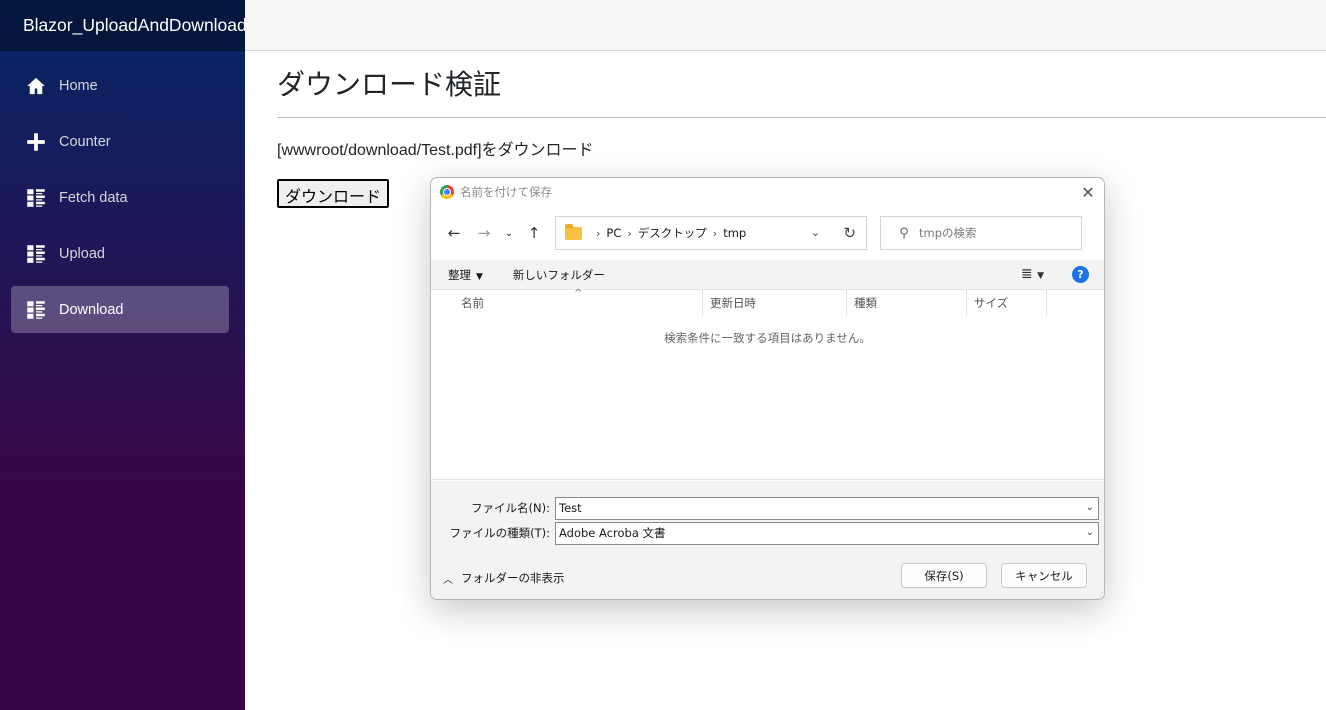 This screenshot has width=1326, height=710. Describe the element at coordinates (944, 575) in the screenshot. I see `save-button: 保存(S)` at that location.